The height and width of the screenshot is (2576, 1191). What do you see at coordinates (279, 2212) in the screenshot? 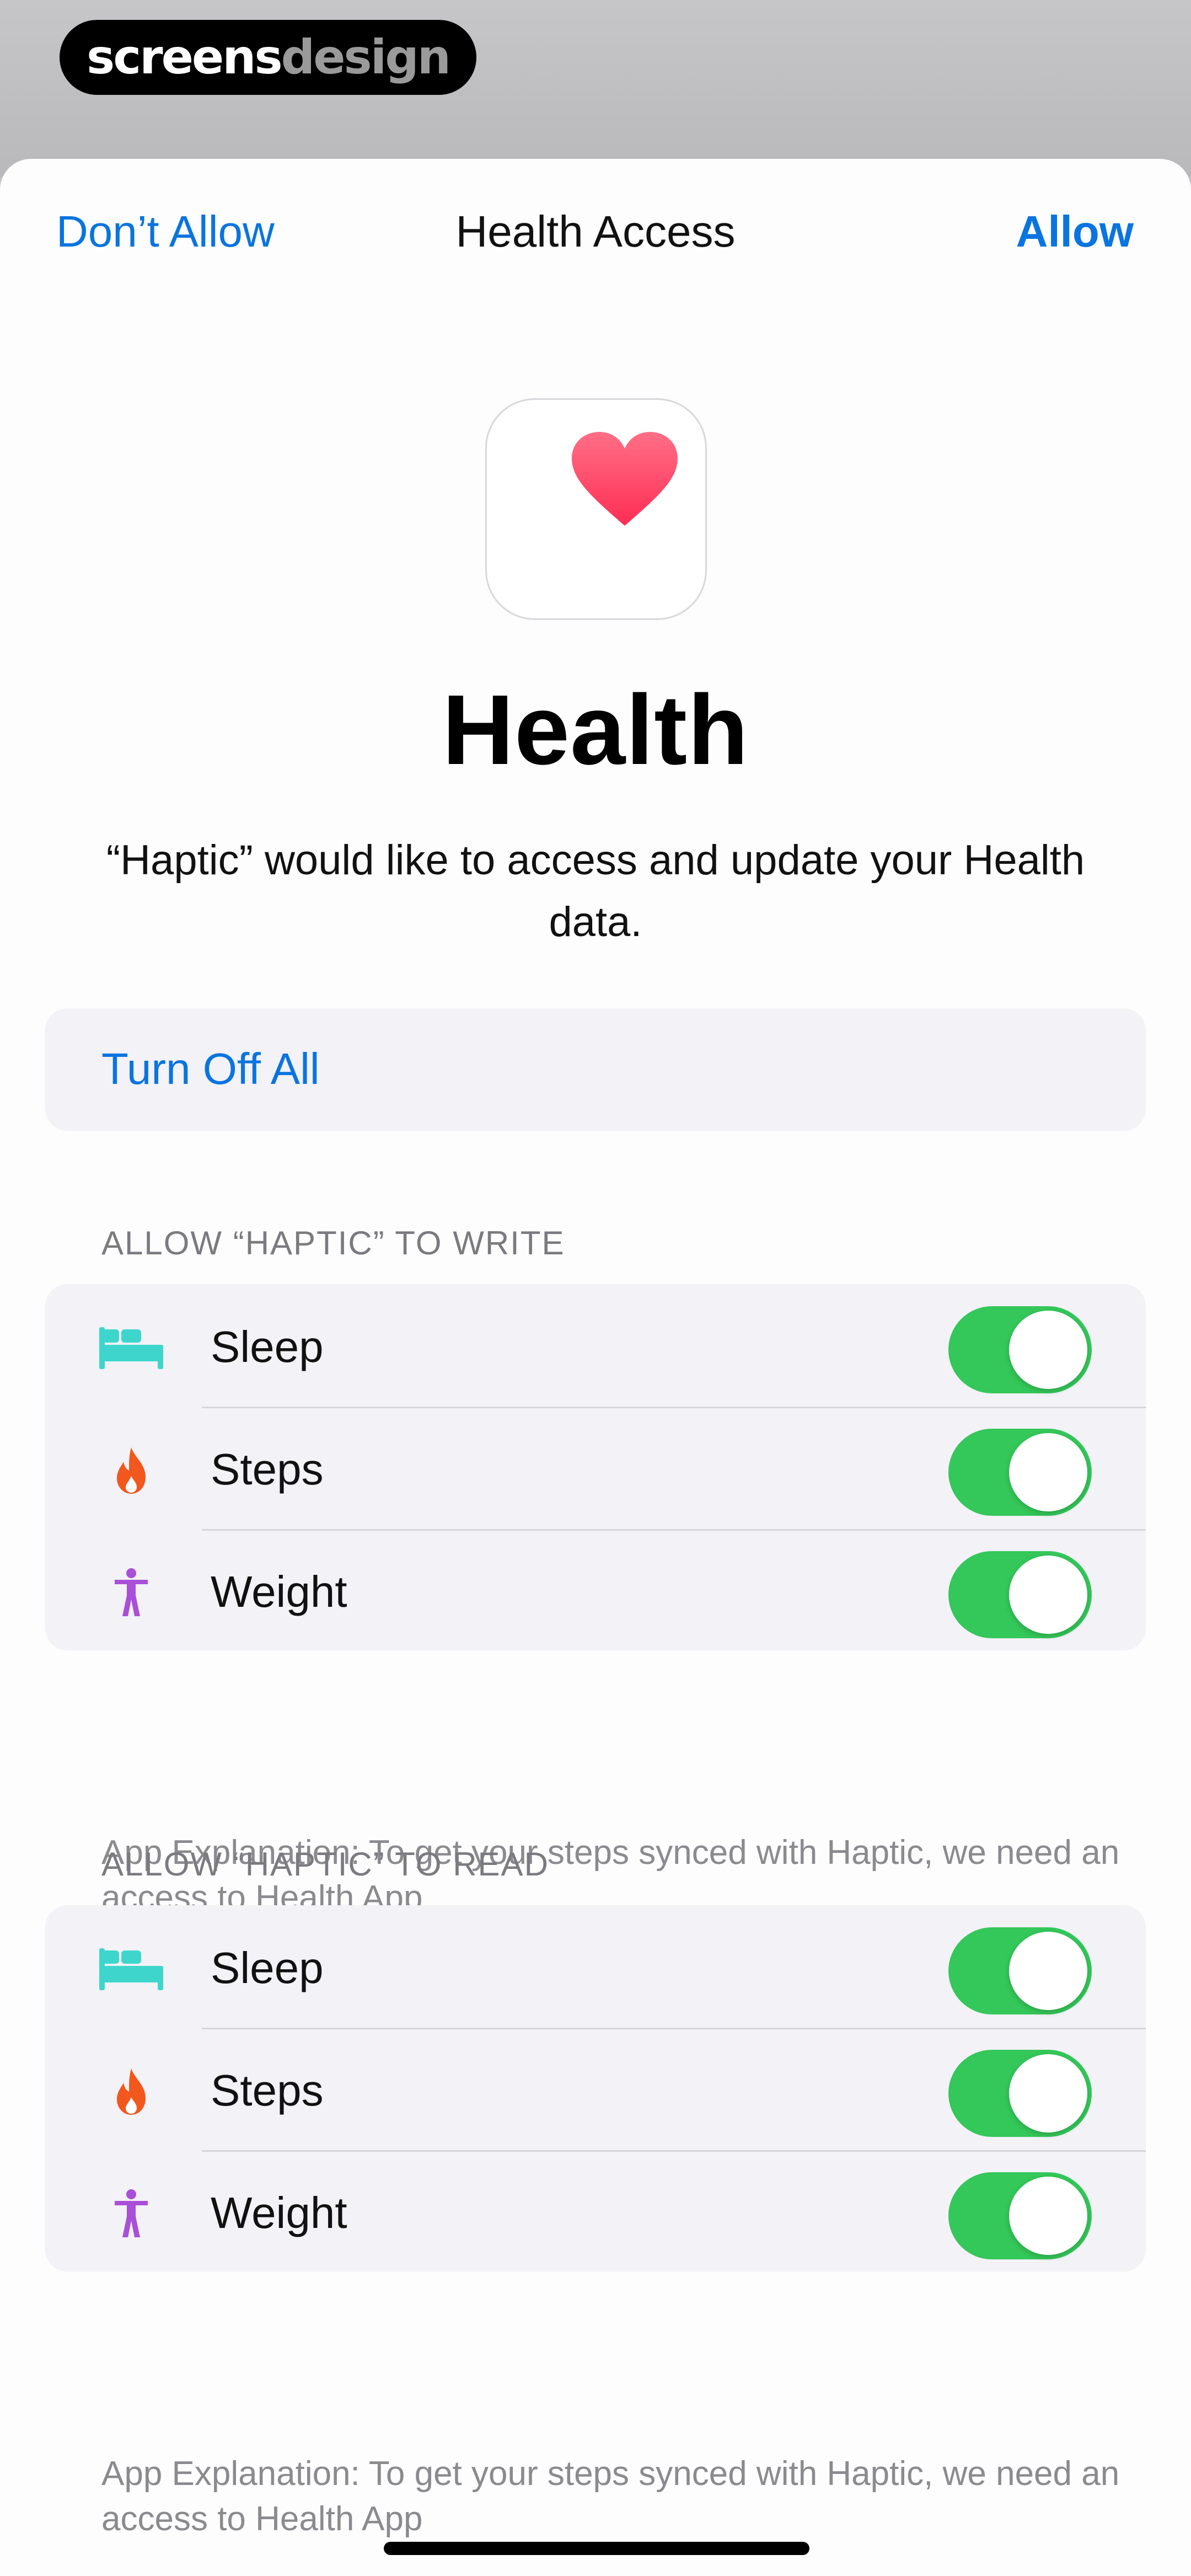
I see `read-weight-label: Weight` at bounding box center [279, 2212].